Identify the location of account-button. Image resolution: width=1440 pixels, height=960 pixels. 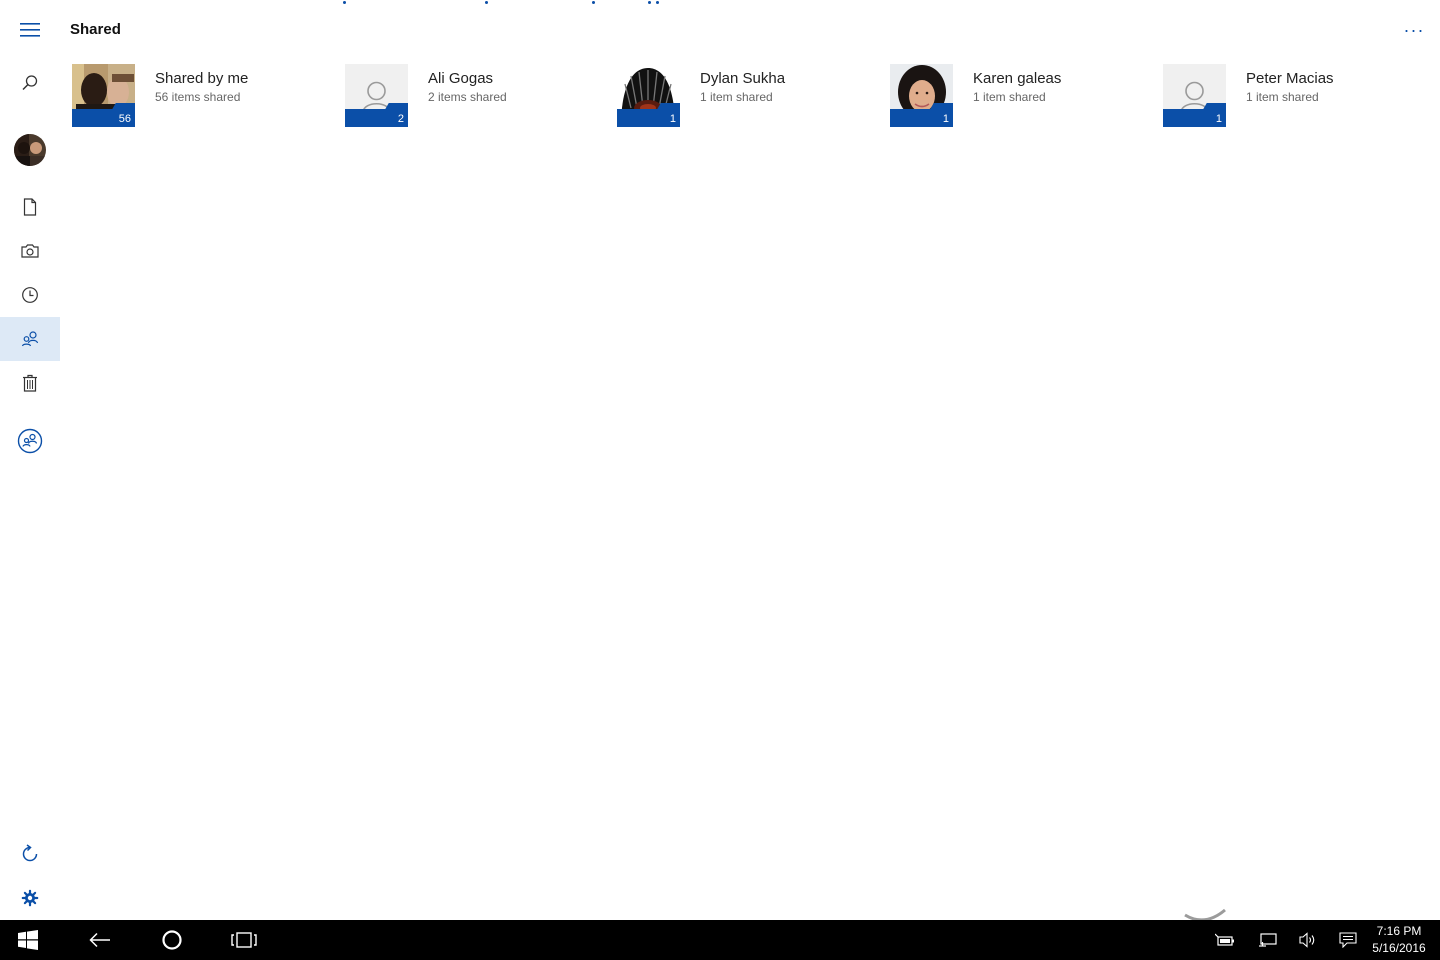
(30, 150).